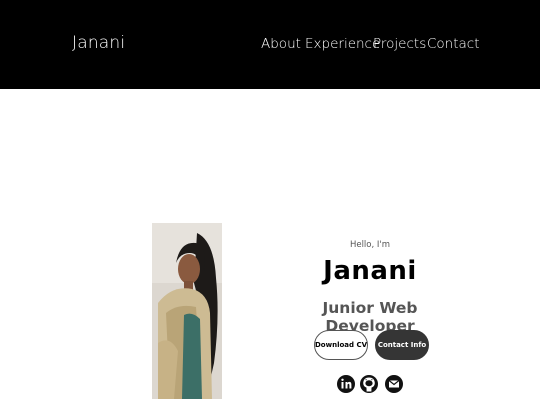 This screenshot has height=405, width=540. Describe the element at coordinates (453, 44) in the screenshot. I see `nav-link-contact: Contact` at that location.